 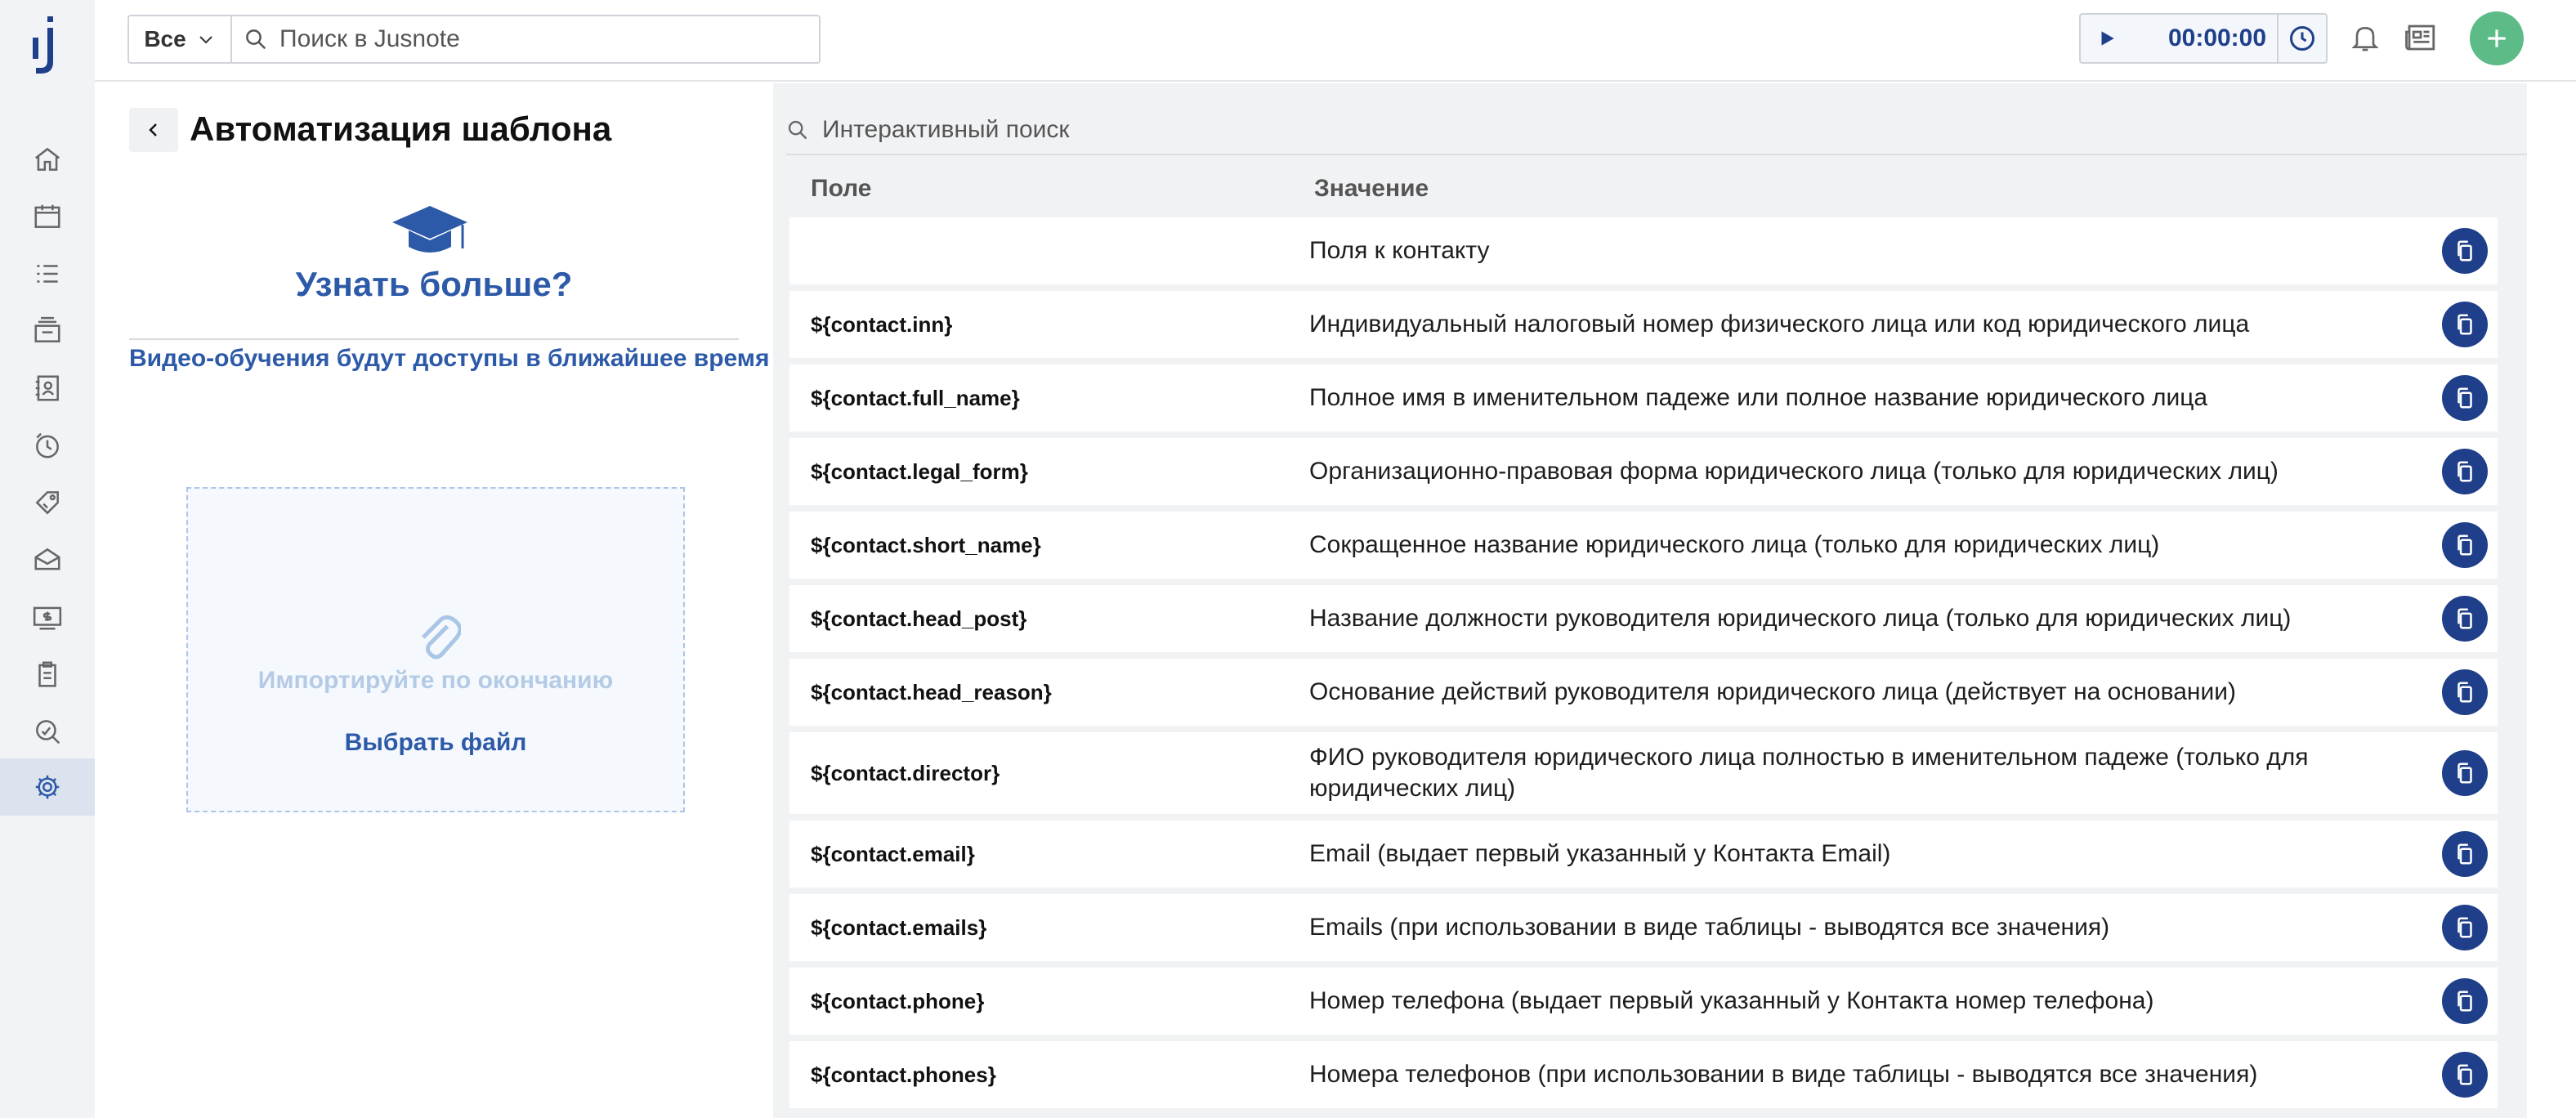 I want to click on cases-icon, so click(x=47, y=329).